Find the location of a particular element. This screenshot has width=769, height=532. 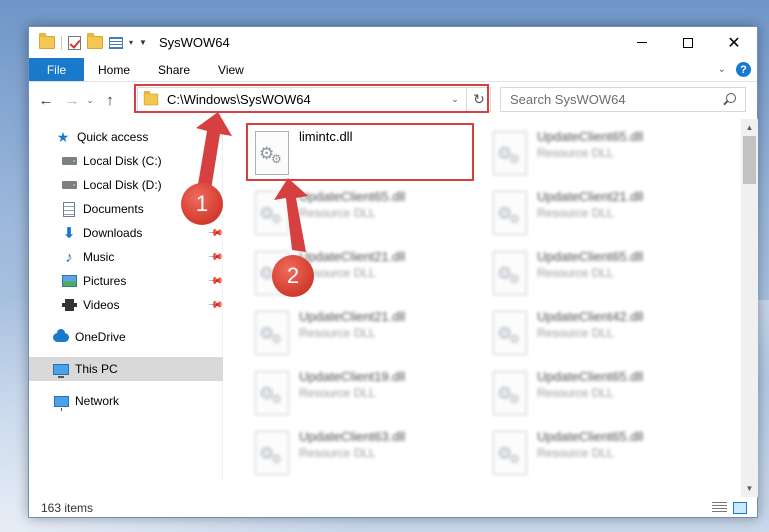

step-badge-1: 1 is located at coordinates (202, 204).